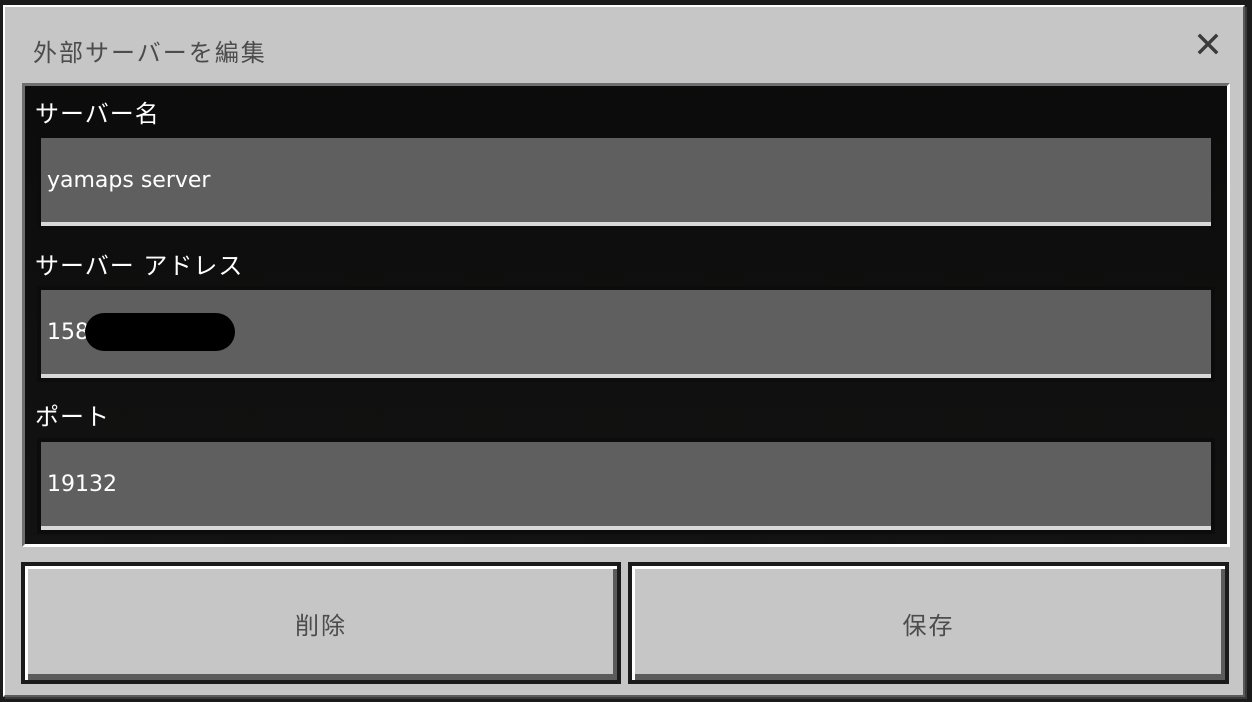  I want to click on port-value: 19132, so click(82, 484).